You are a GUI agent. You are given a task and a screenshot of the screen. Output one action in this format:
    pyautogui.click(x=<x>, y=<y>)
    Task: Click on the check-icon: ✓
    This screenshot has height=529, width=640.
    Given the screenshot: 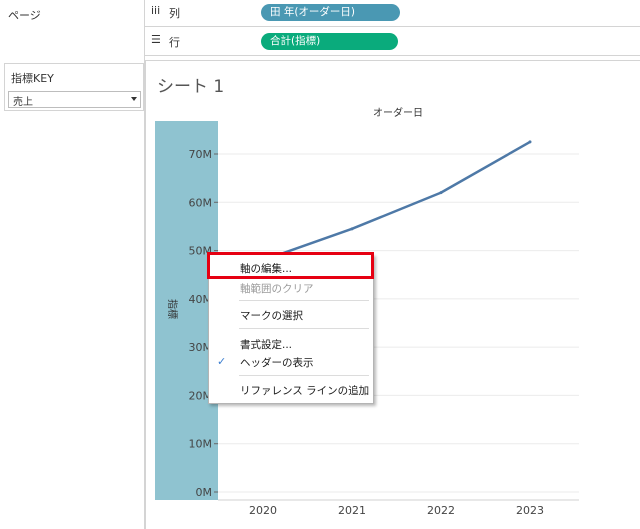 What is the action you would take?
    pyautogui.click(x=222, y=361)
    